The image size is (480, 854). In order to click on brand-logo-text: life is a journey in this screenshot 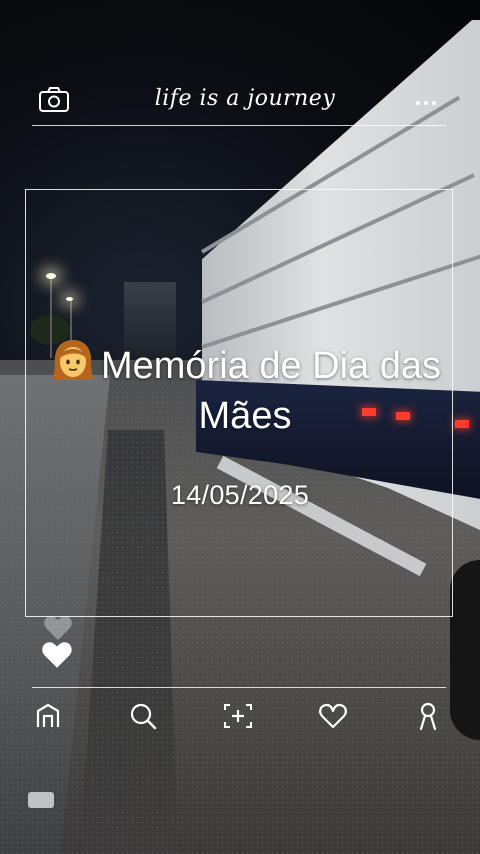, I will do `click(245, 98)`.